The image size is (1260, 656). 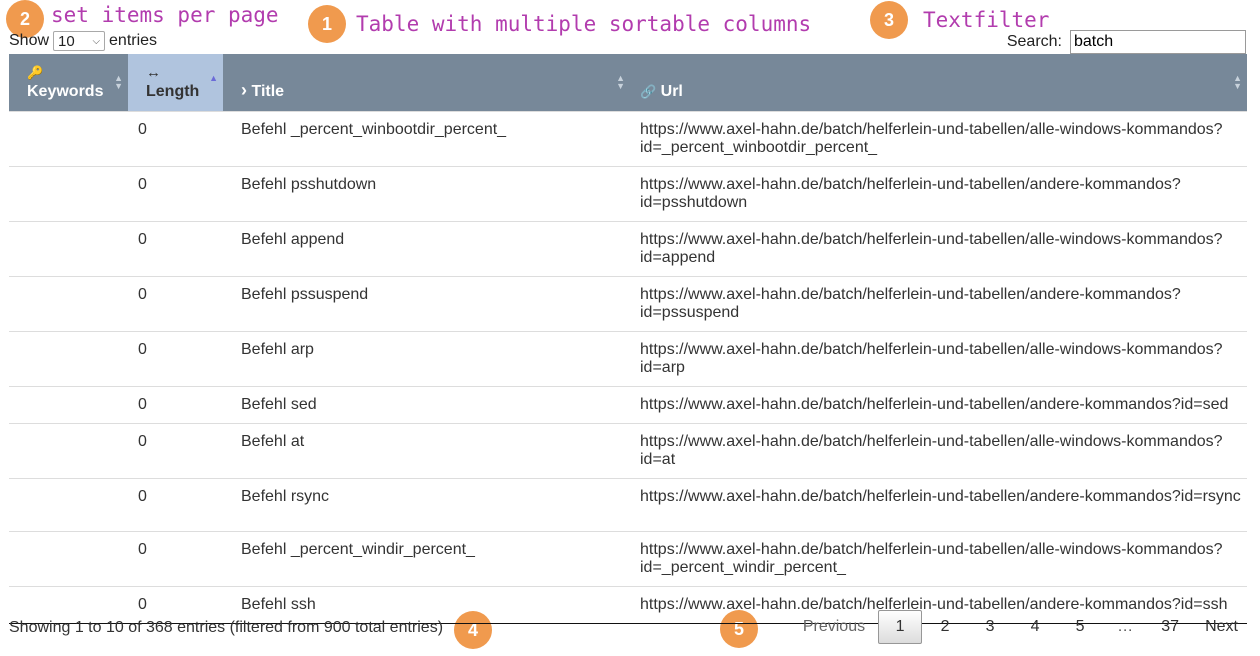 What do you see at coordinates (327, 24) in the screenshot?
I see `annotation-badge-1: 1` at bounding box center [327, 24].